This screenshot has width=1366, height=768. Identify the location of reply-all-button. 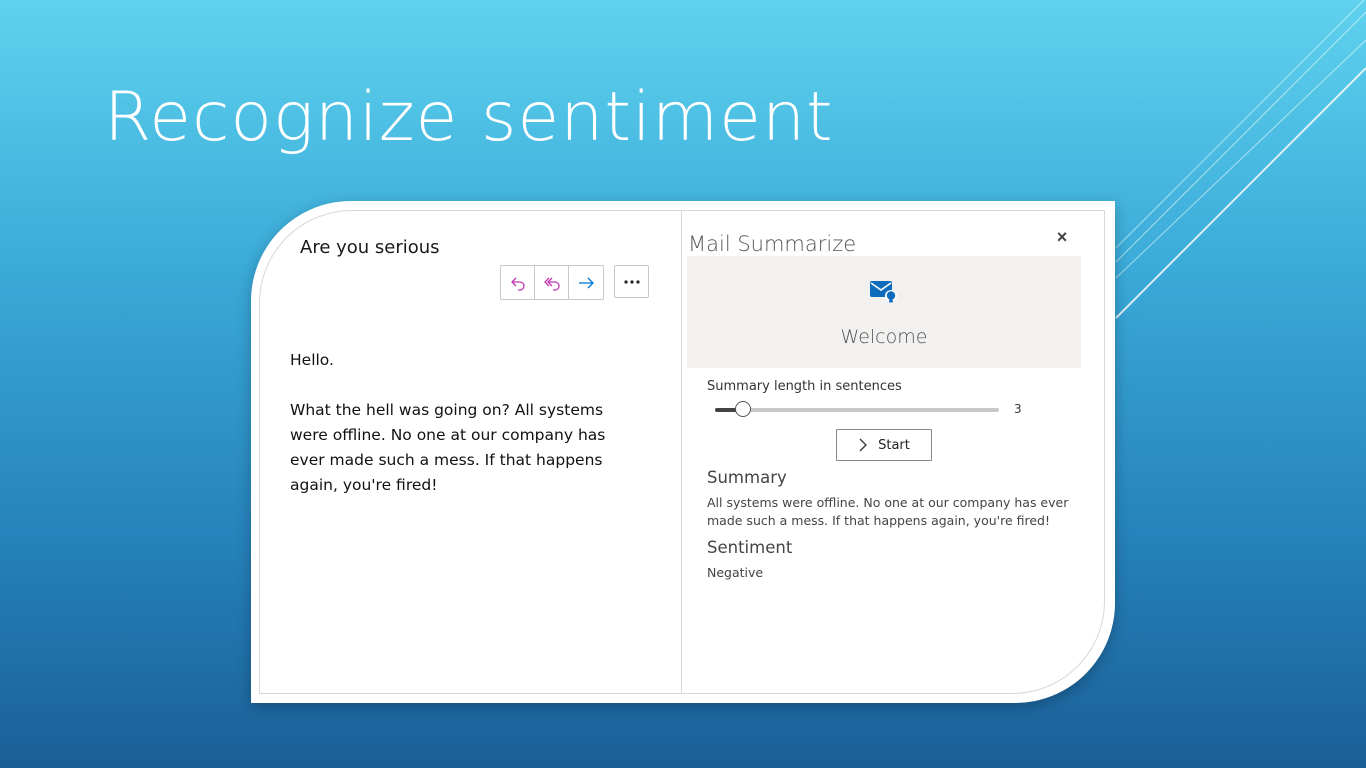
(552, 282).